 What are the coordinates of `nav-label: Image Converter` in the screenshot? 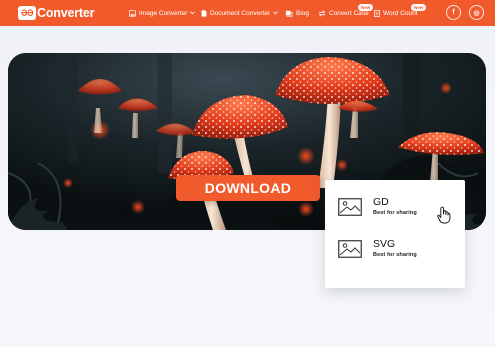 It's located at (163, 13).